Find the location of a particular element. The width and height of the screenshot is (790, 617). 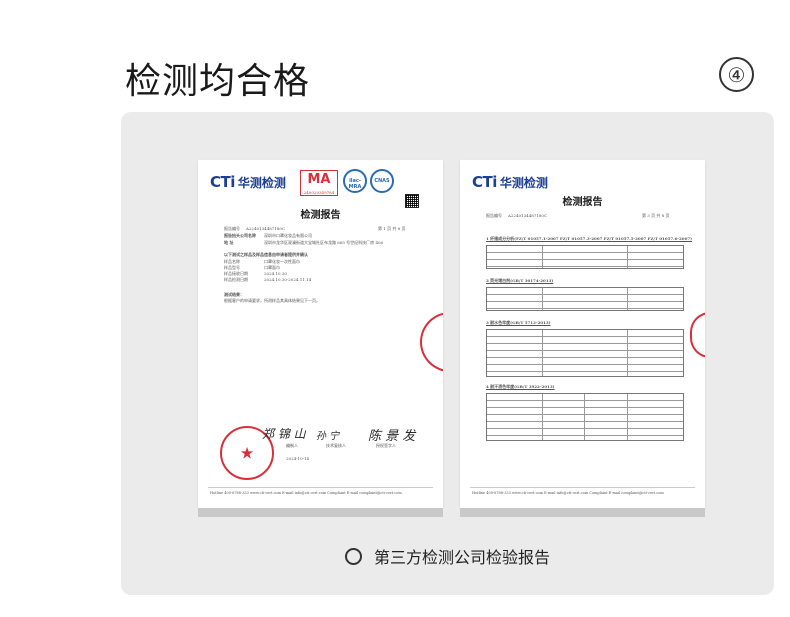

address: 深圳市龙华区观澜街道大宝城社区布龙路 665 号世纪科技厂房 408 is located at coordinates (324, 242).